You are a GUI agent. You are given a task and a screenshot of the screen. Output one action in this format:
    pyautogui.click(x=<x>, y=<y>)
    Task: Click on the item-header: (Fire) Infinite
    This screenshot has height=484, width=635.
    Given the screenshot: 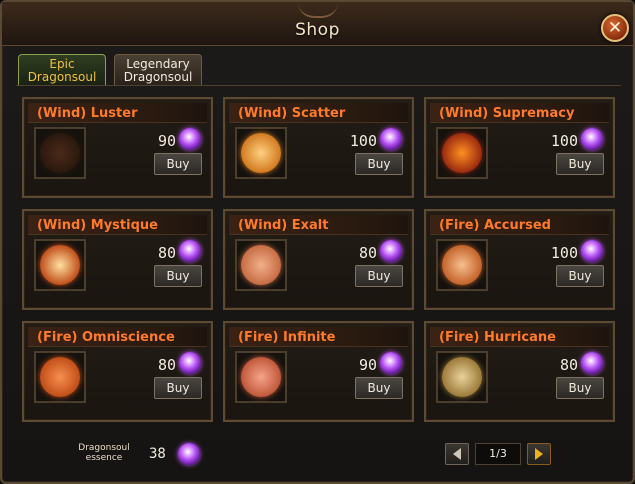 What is the action you would take?
    pyautogui.click(x=318, y=337)
    